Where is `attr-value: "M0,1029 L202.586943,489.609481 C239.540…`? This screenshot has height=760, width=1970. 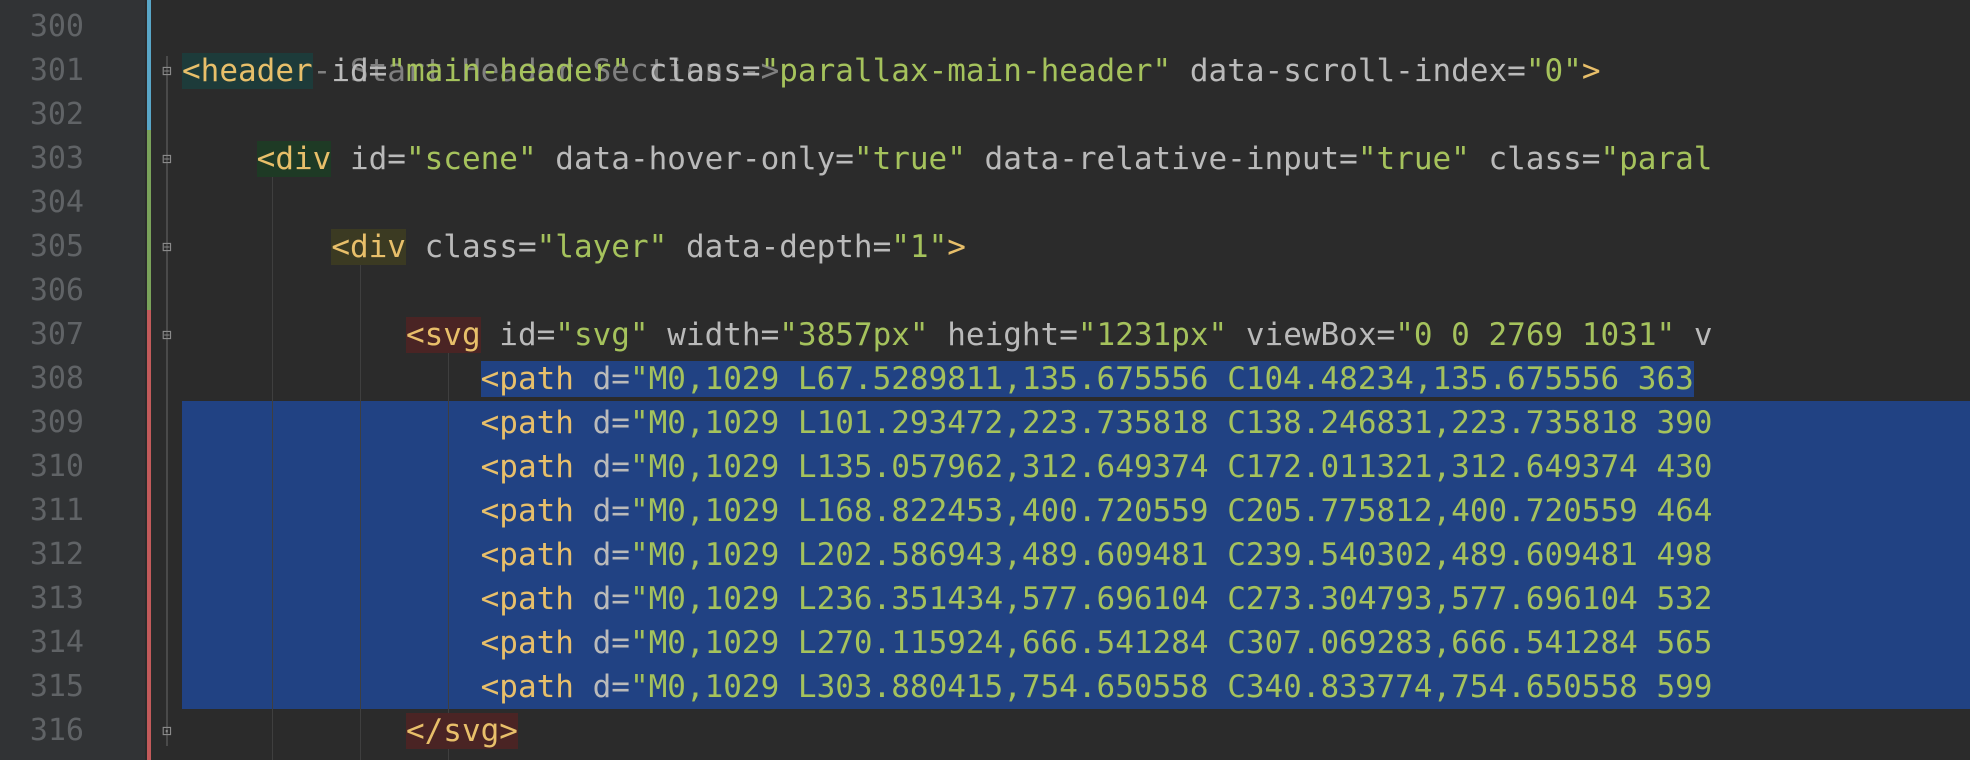 attr-value: "M0,1029 L202.586943,489.609481 C239.540… is located at coordinates (1171, 555).